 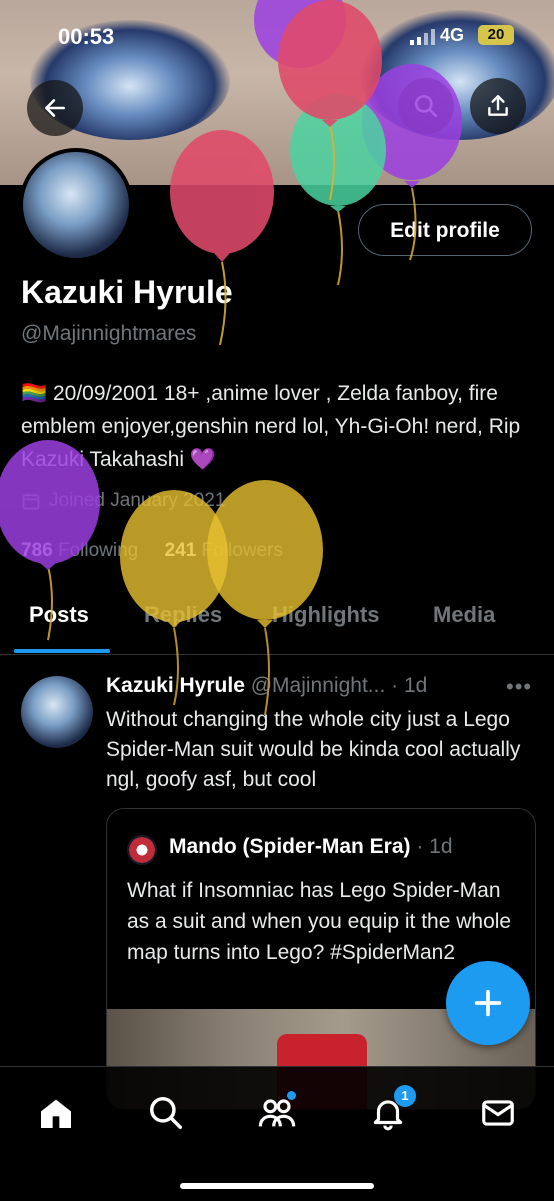 I want to click on profile-tabs: Posts Replies Highlights Media, so click(x=277, y=625).